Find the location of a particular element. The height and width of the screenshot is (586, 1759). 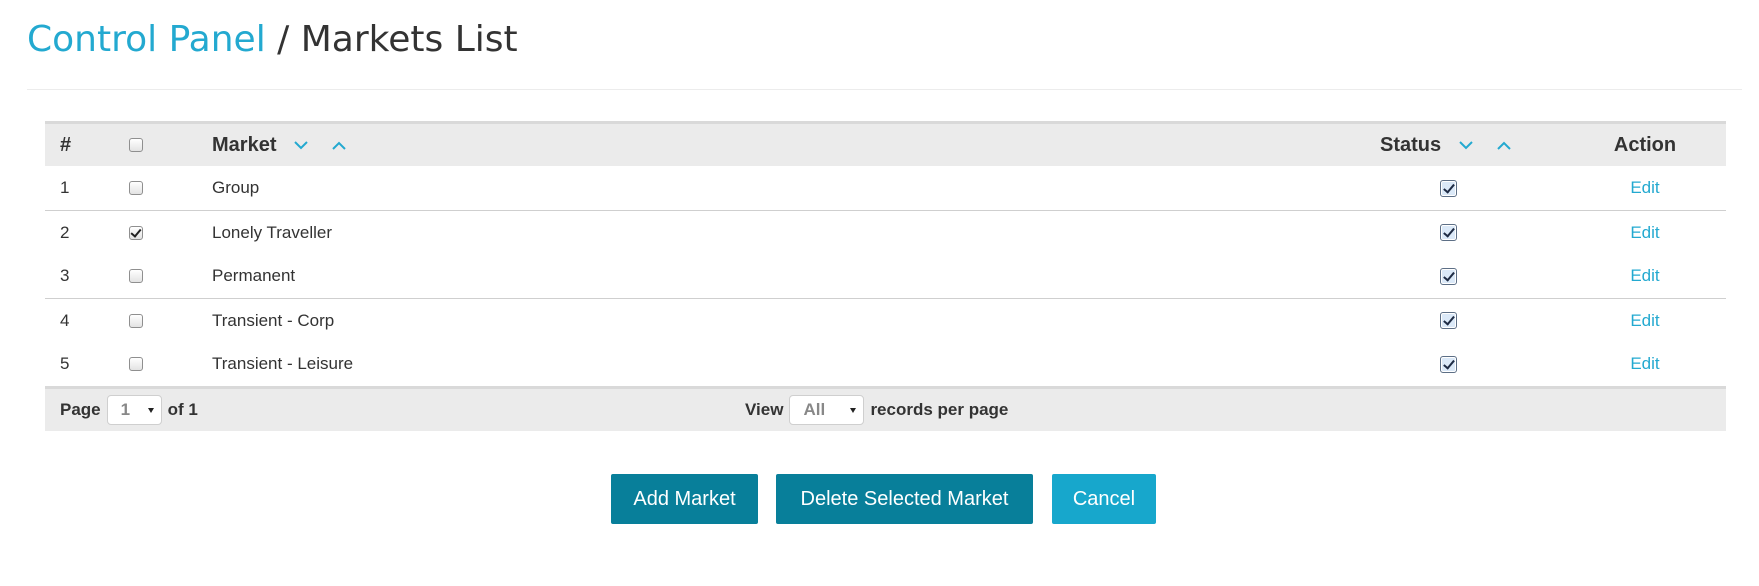

market-name: Transient - Corp is located at coordinates (273, 320).